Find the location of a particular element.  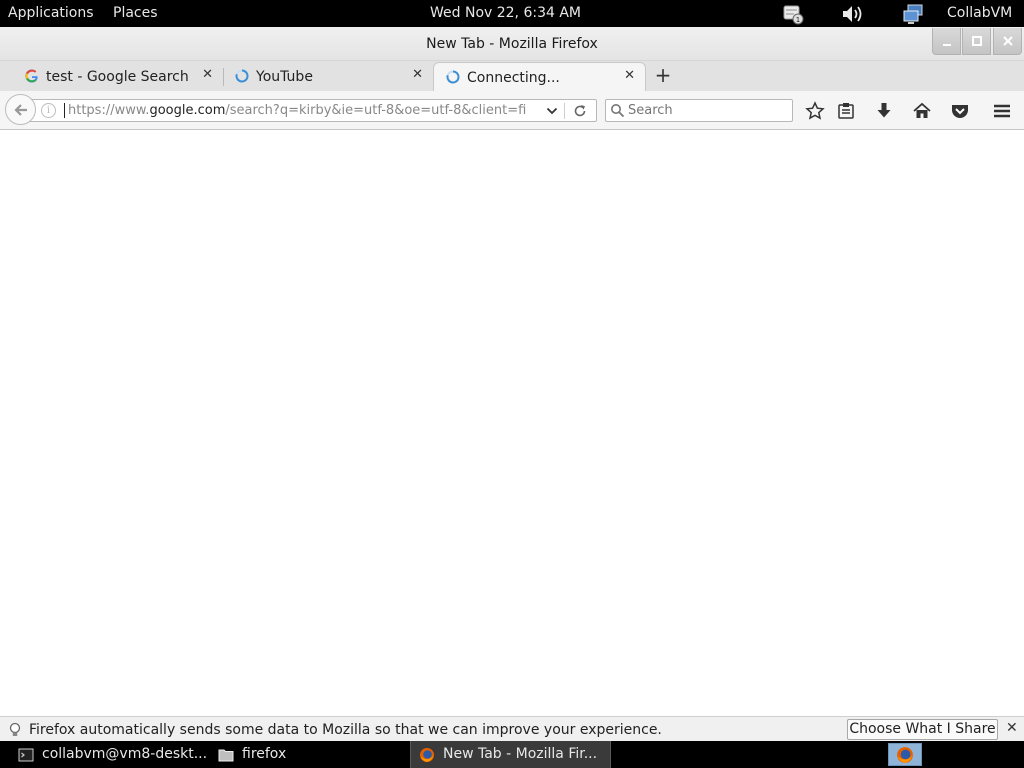

search-icon is located at coordinates (617, 112).